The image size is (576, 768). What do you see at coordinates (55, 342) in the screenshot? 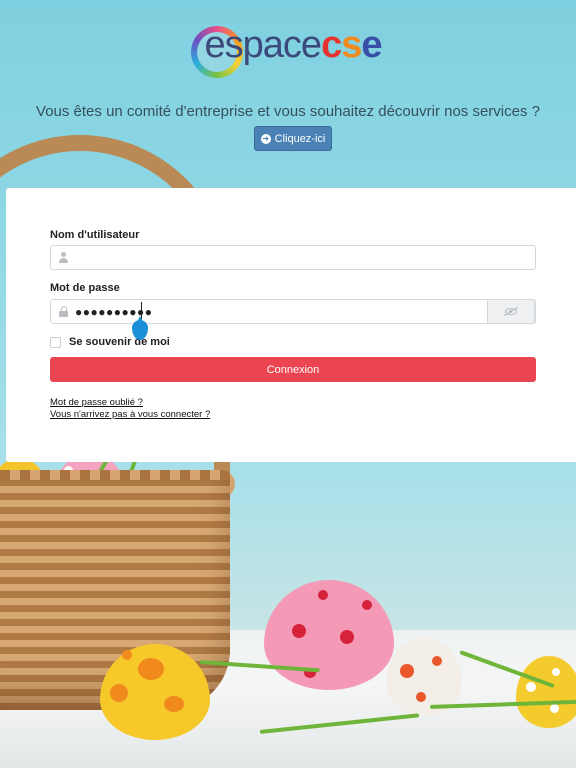
I see `remember-me-checkbox` at bounding box center [55, 342].